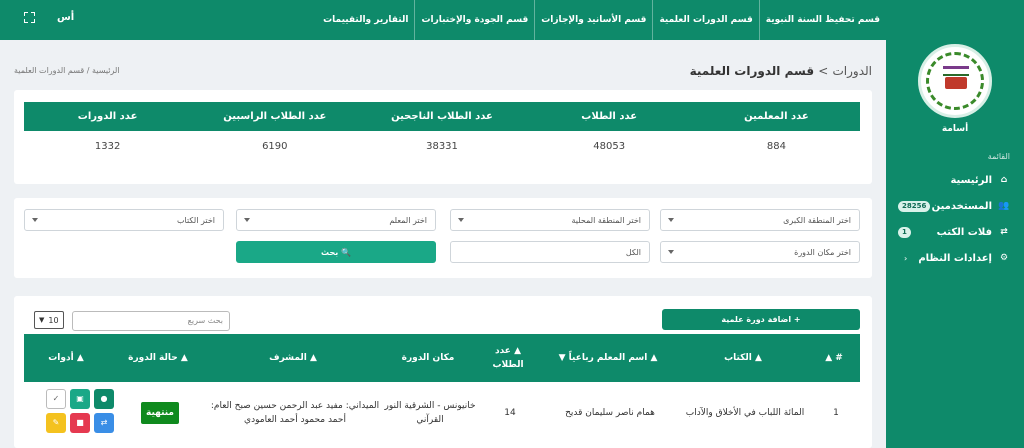  I want to click on sidebar-item-label: إعدادات النظام, so click(955, 258).